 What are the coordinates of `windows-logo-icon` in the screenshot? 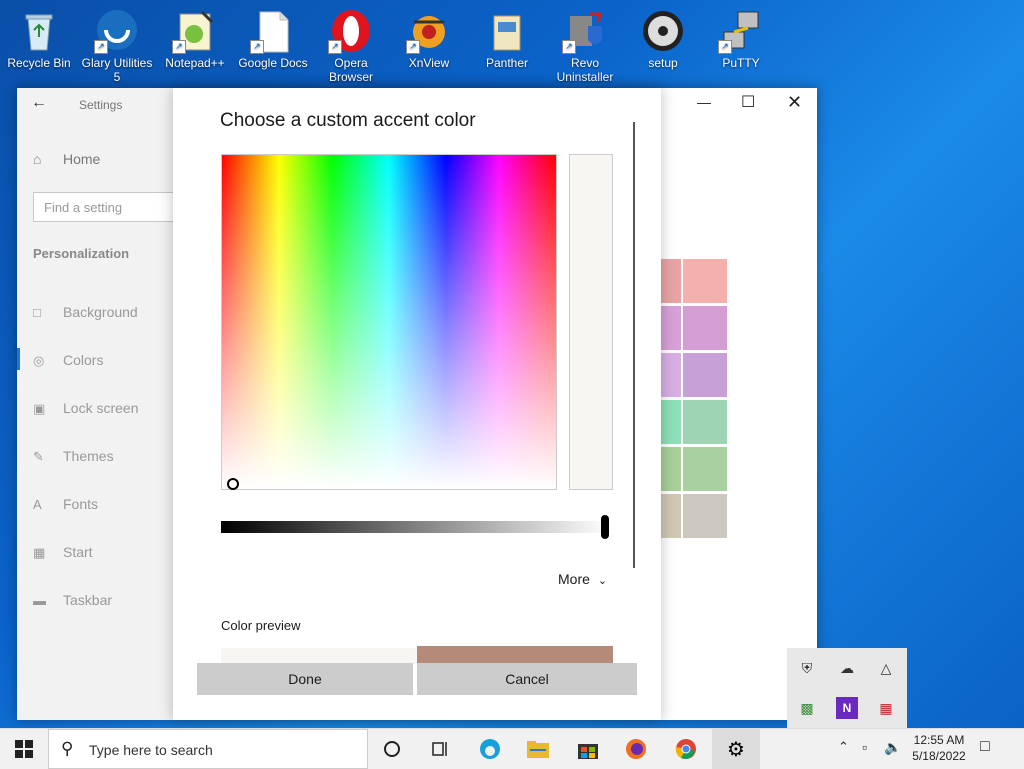 It's located at (24, 749).